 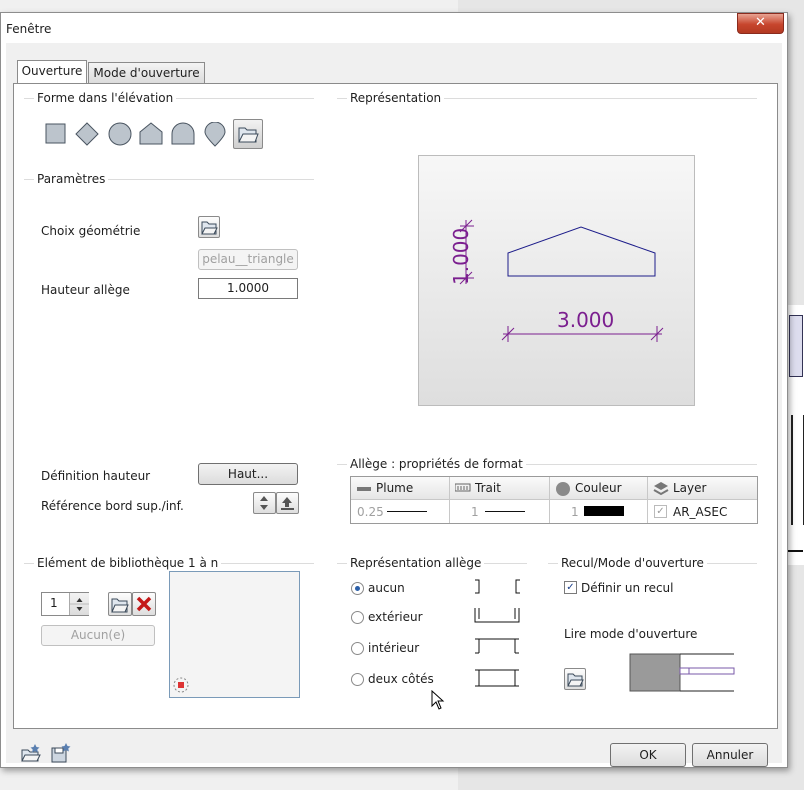 What do you see at coordinates (215, 136) in the screenshot?
I see `shape-drop-button` at bounding box center [215, 136].